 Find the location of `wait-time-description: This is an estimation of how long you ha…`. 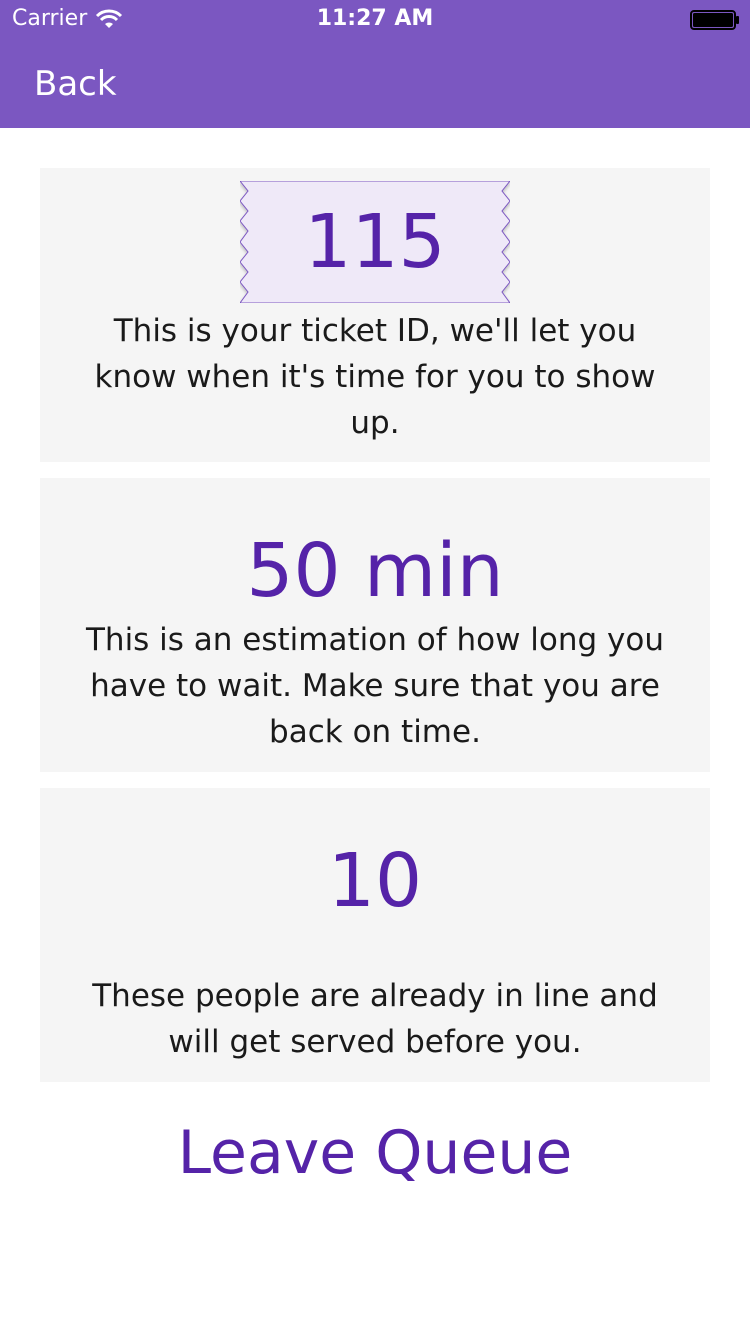

wait-time-description: This is an estimation of how long you ha… is located at coordinates (374, 686).